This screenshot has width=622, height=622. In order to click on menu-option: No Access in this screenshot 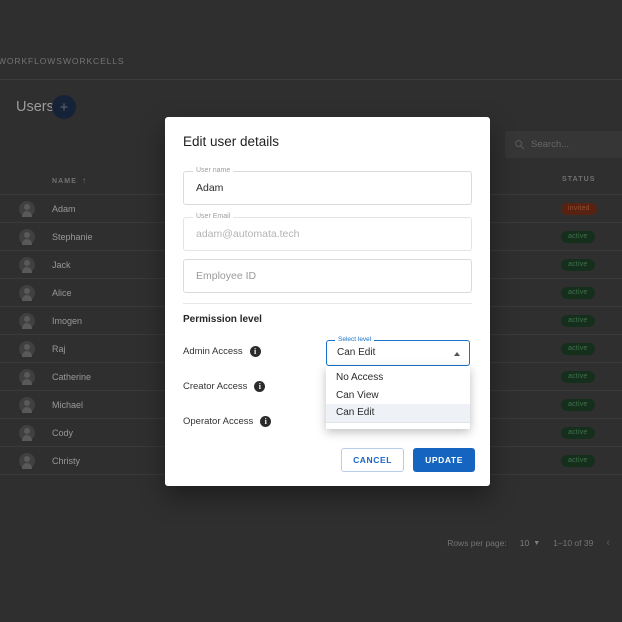, I will do `click(398, 378)`.